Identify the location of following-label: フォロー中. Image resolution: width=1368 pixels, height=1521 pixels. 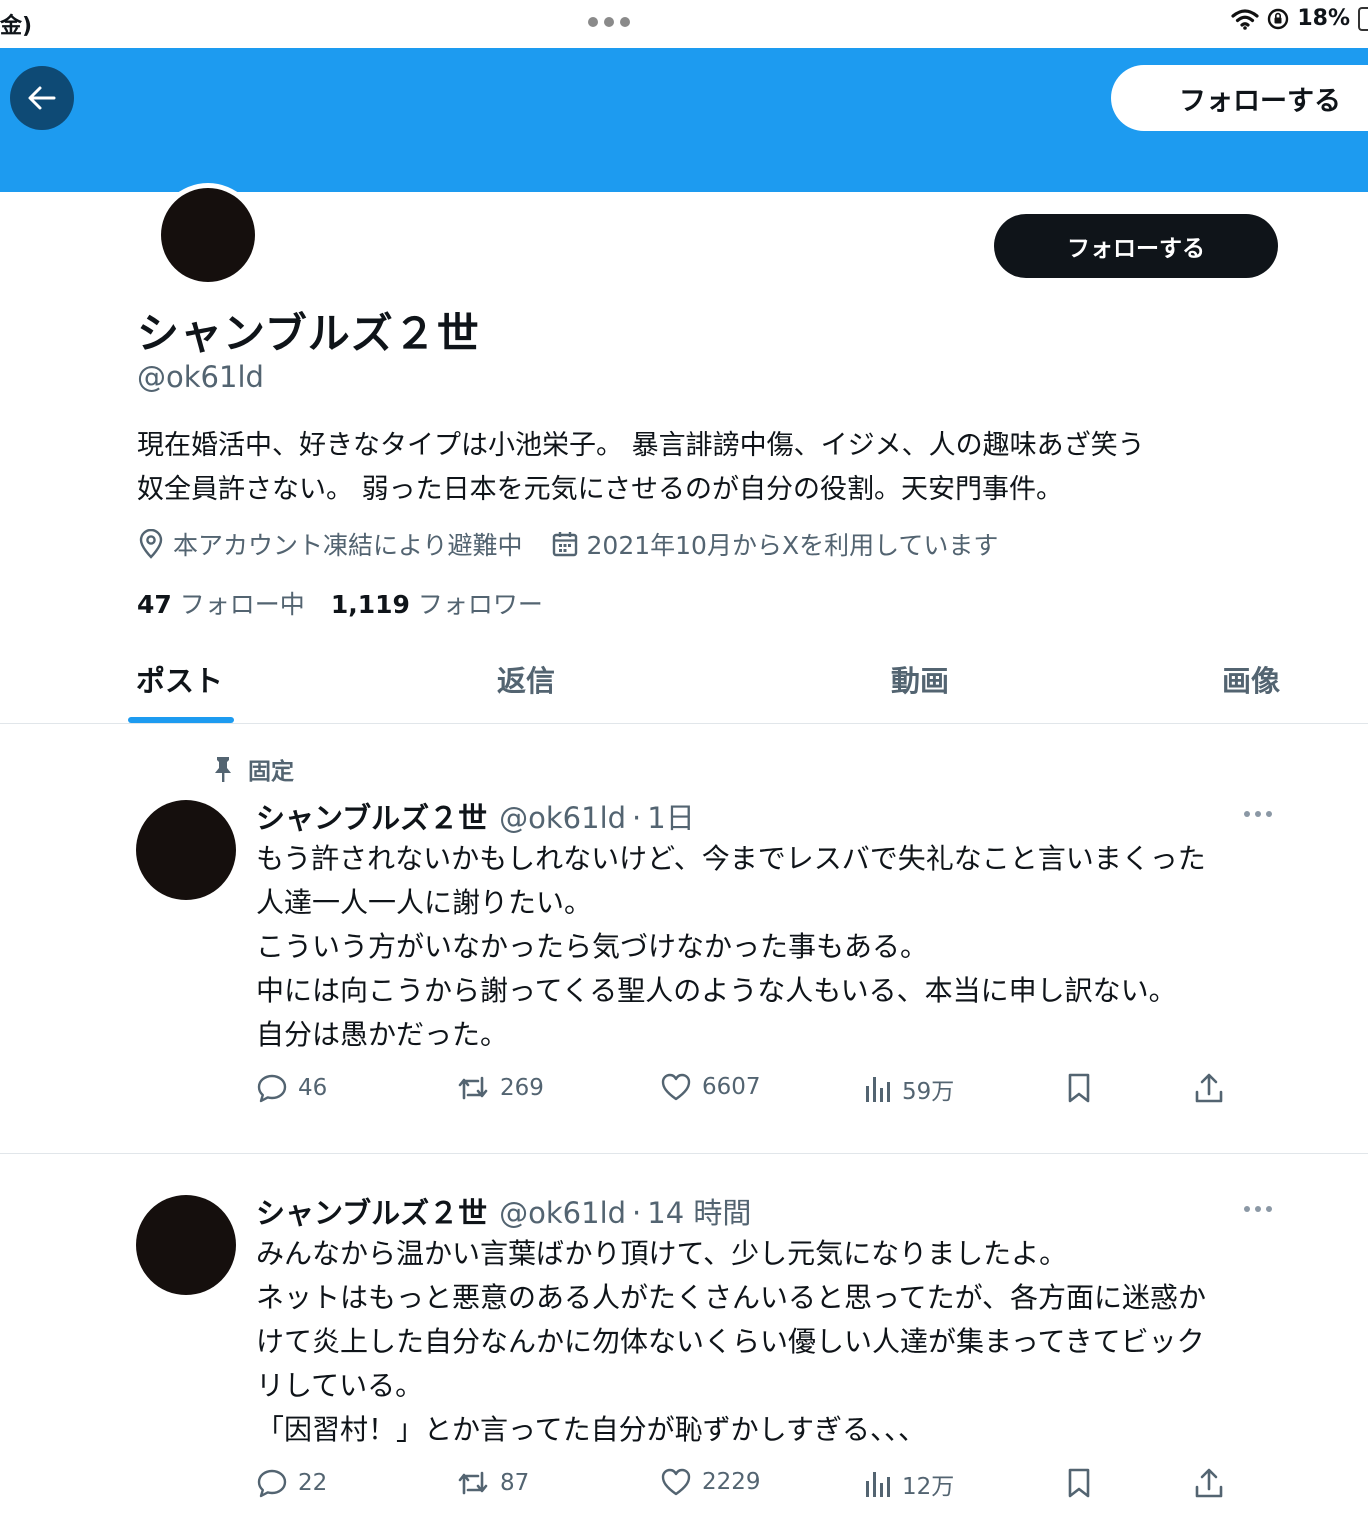
(242, 604).